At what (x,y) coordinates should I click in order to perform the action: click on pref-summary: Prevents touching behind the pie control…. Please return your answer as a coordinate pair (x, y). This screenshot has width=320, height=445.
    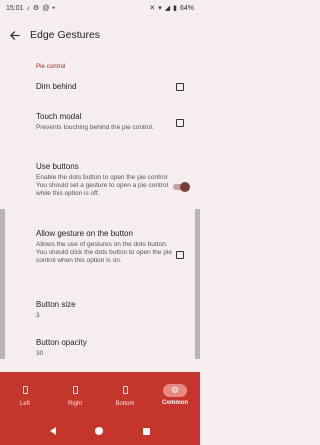
    Looking at the image, I should click on (95, 127).